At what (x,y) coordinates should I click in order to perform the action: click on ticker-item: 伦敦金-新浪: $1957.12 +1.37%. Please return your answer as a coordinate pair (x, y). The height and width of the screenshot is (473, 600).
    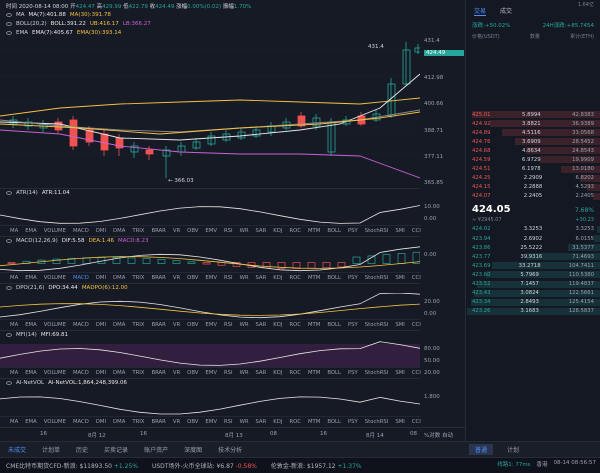
    Looking at the image, I should click on (316, 465).